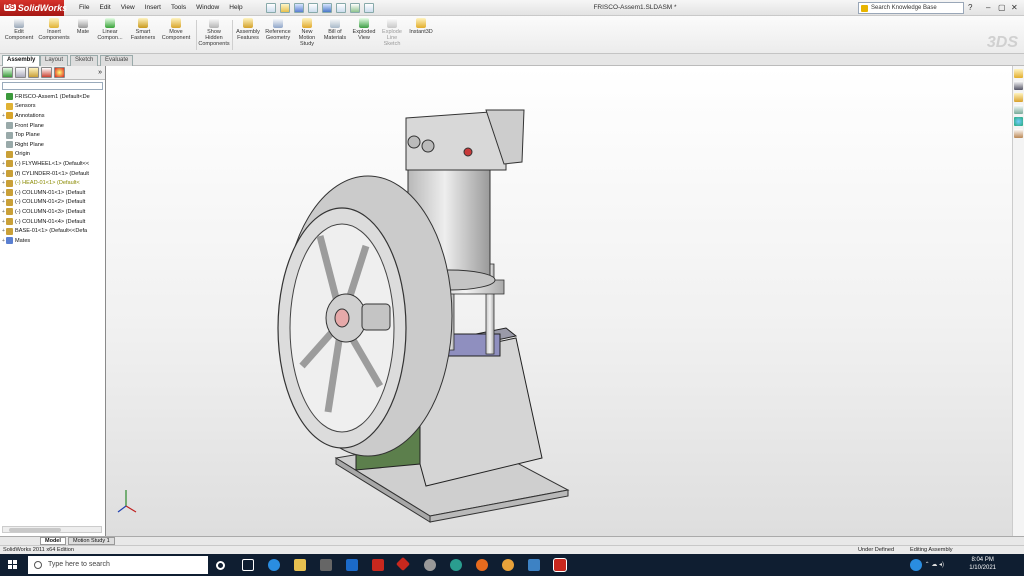  I want to click on search-knowledge-base-input: Search Knowledge Base, so click(911, 8).